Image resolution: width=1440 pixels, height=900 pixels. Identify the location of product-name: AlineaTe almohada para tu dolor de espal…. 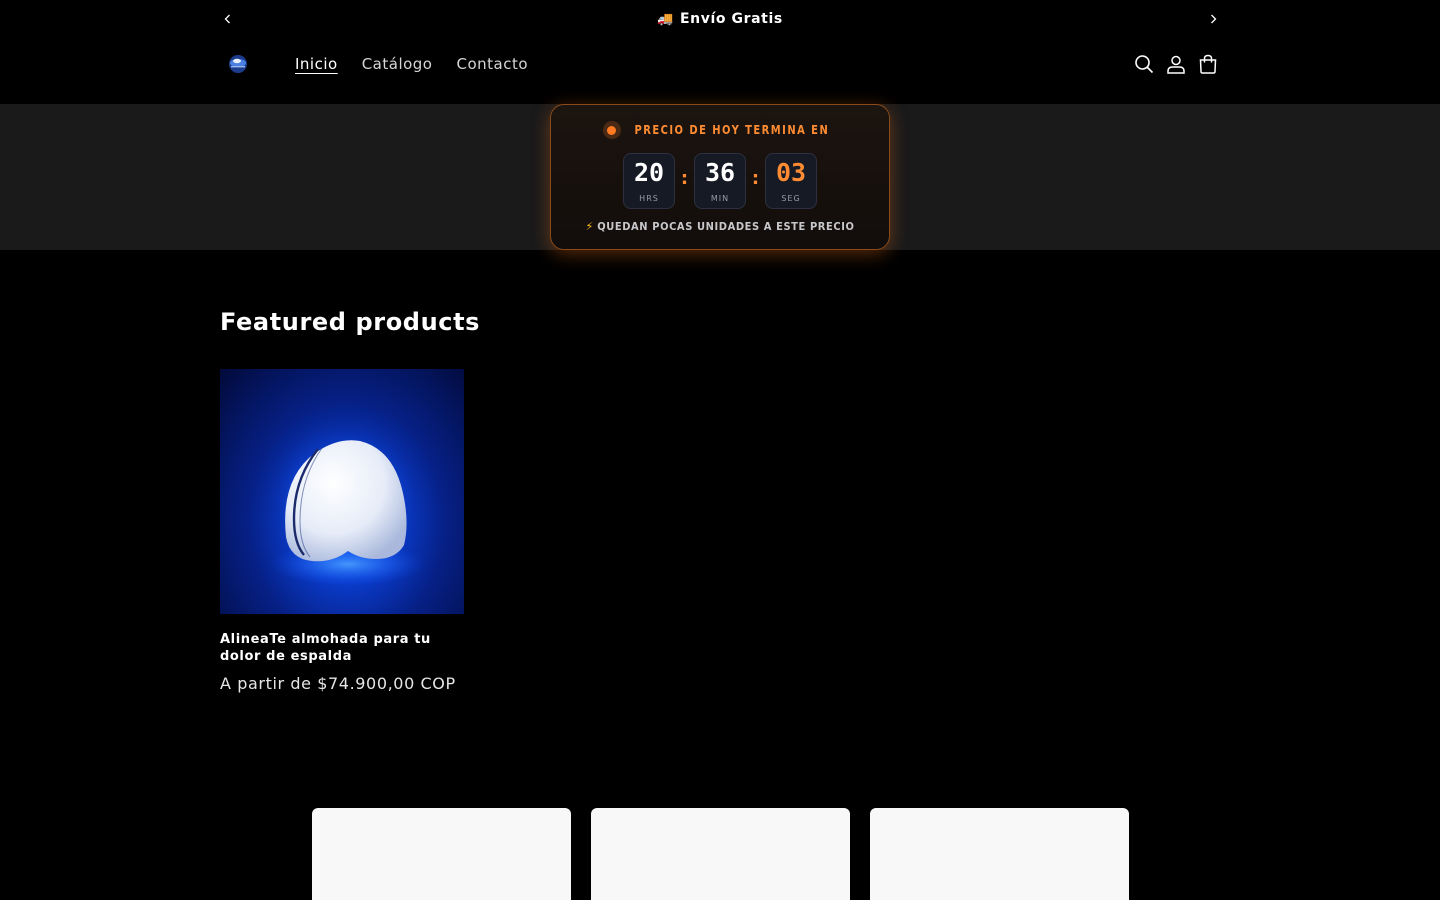
(342, 648).